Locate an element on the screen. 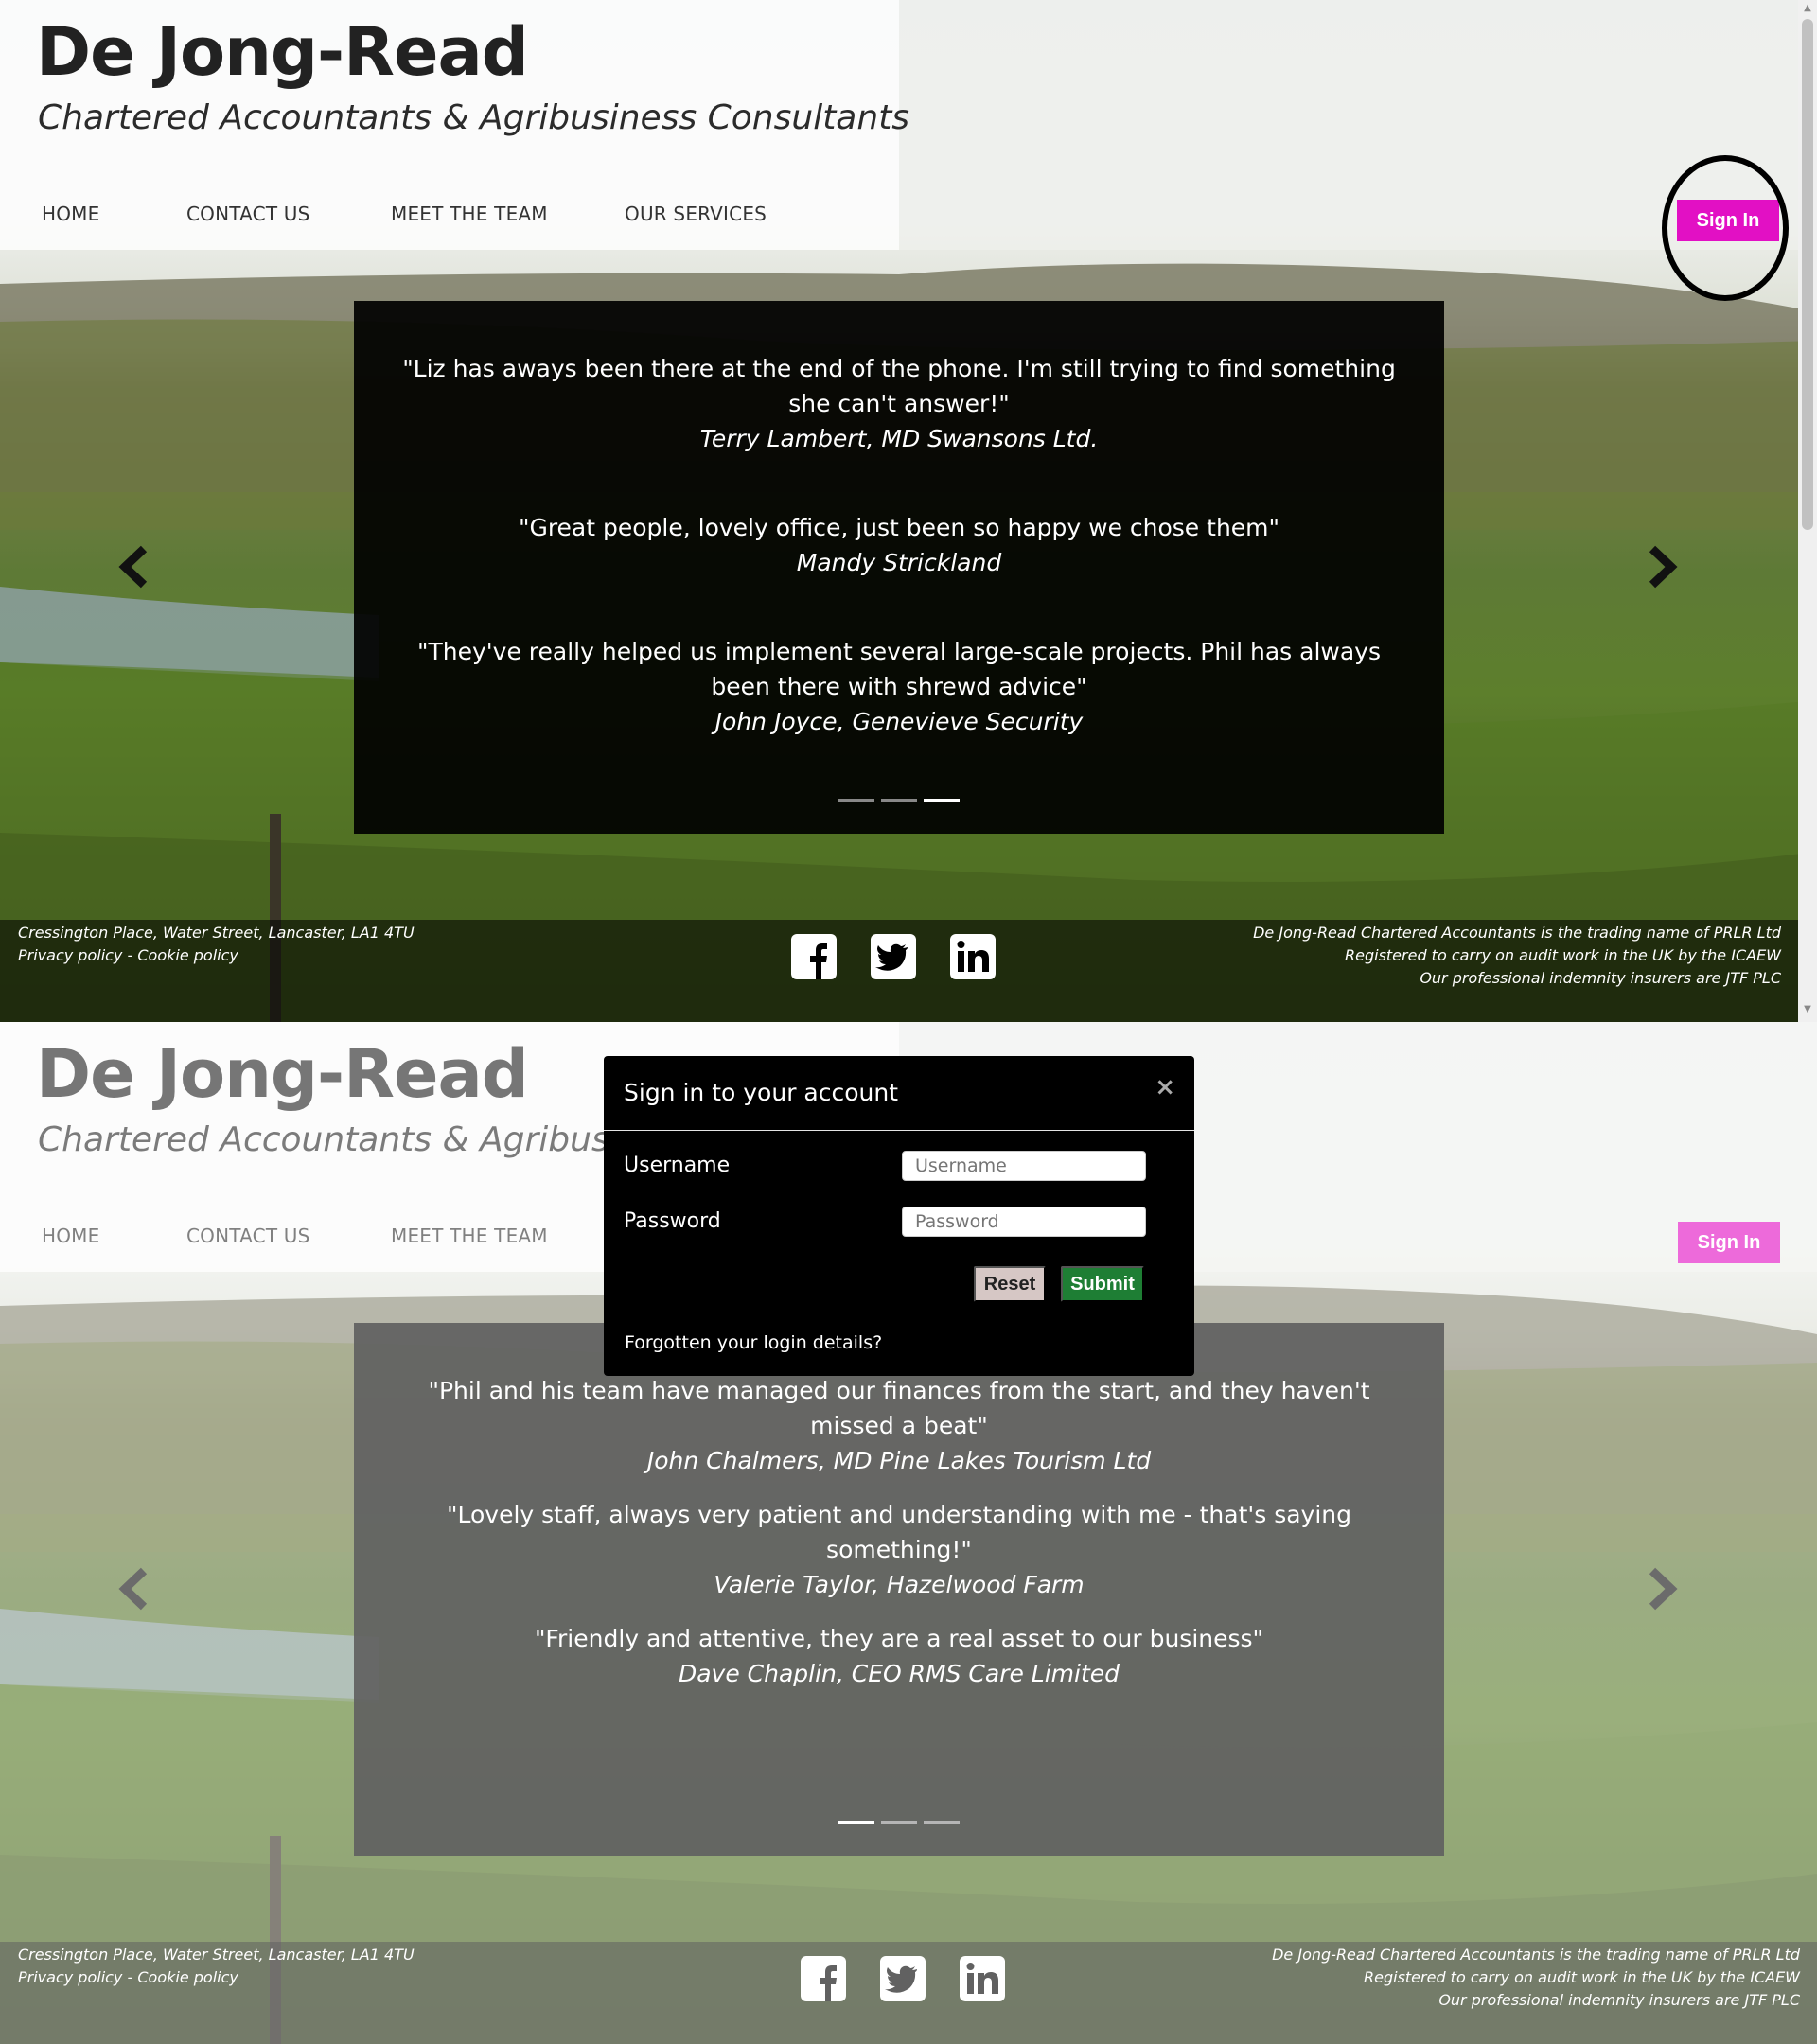  facebook-icon is located at coordinates (814, 956).